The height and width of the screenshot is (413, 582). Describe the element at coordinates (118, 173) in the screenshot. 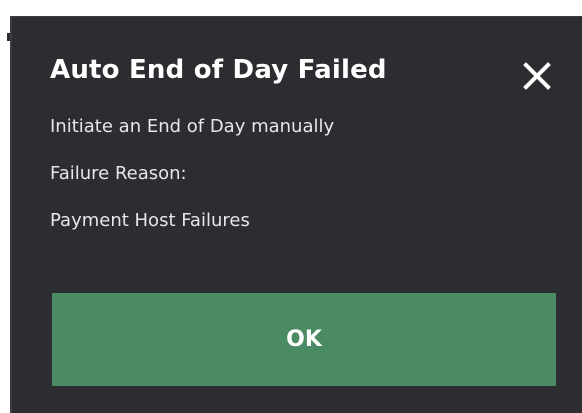

I see `failure-reason-label: Failure Reason:` at that location.